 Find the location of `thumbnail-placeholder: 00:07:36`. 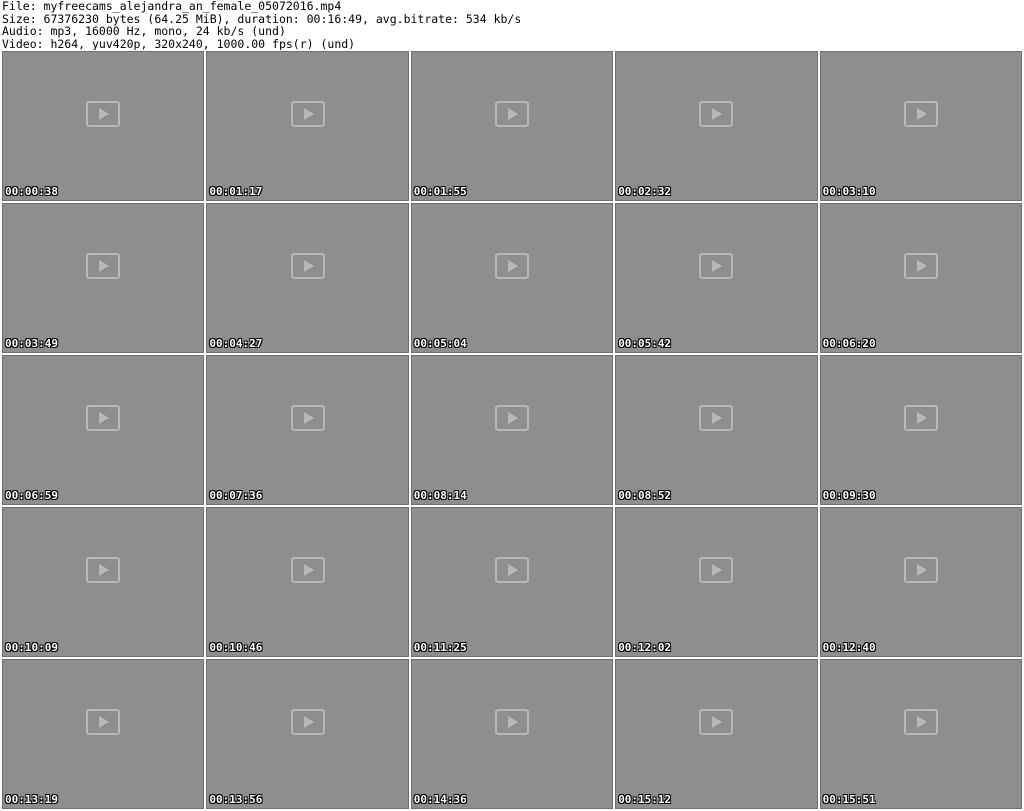

thumbnail-placeholder: 00:07:36 is located at coordinates (307, 430).